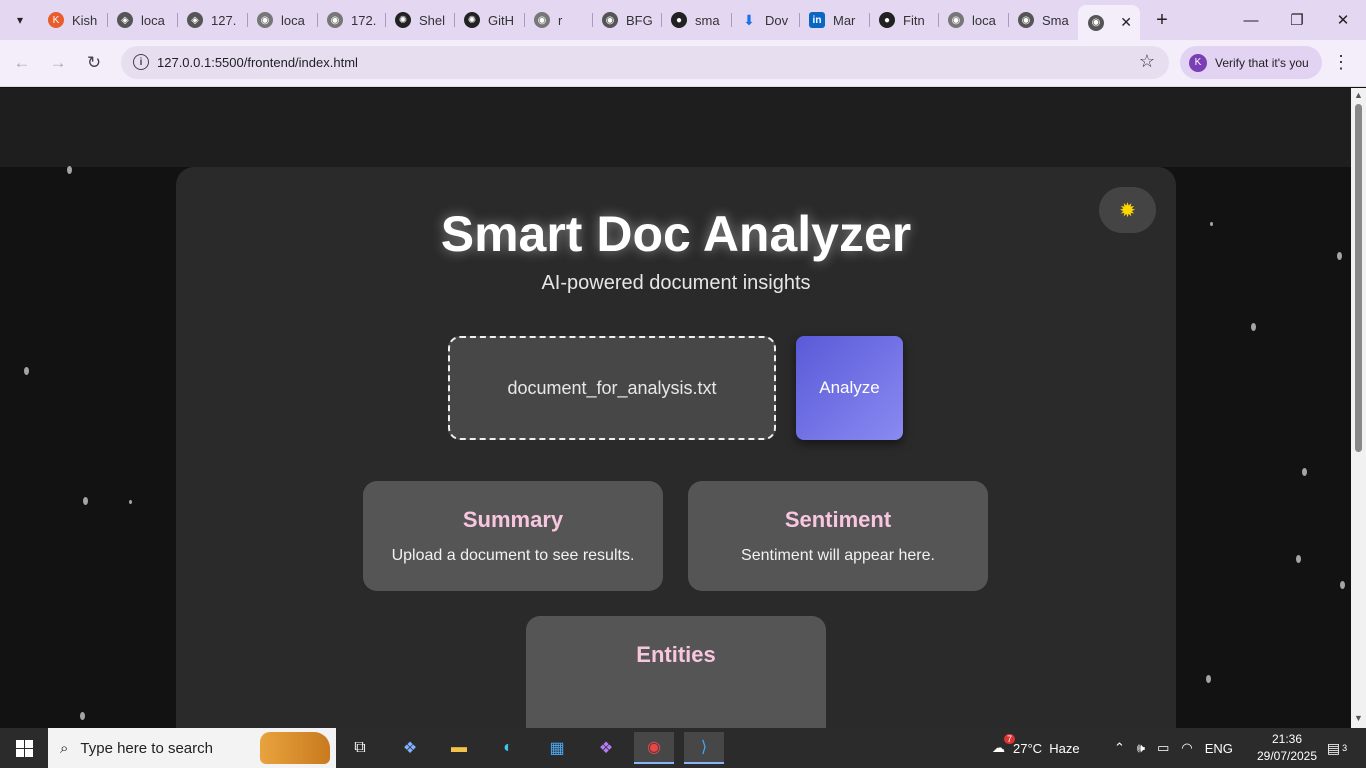 The height and width of the screenshot is (768, 1366). I want to click on tab-172: ◉ 172., so click(351, 20).